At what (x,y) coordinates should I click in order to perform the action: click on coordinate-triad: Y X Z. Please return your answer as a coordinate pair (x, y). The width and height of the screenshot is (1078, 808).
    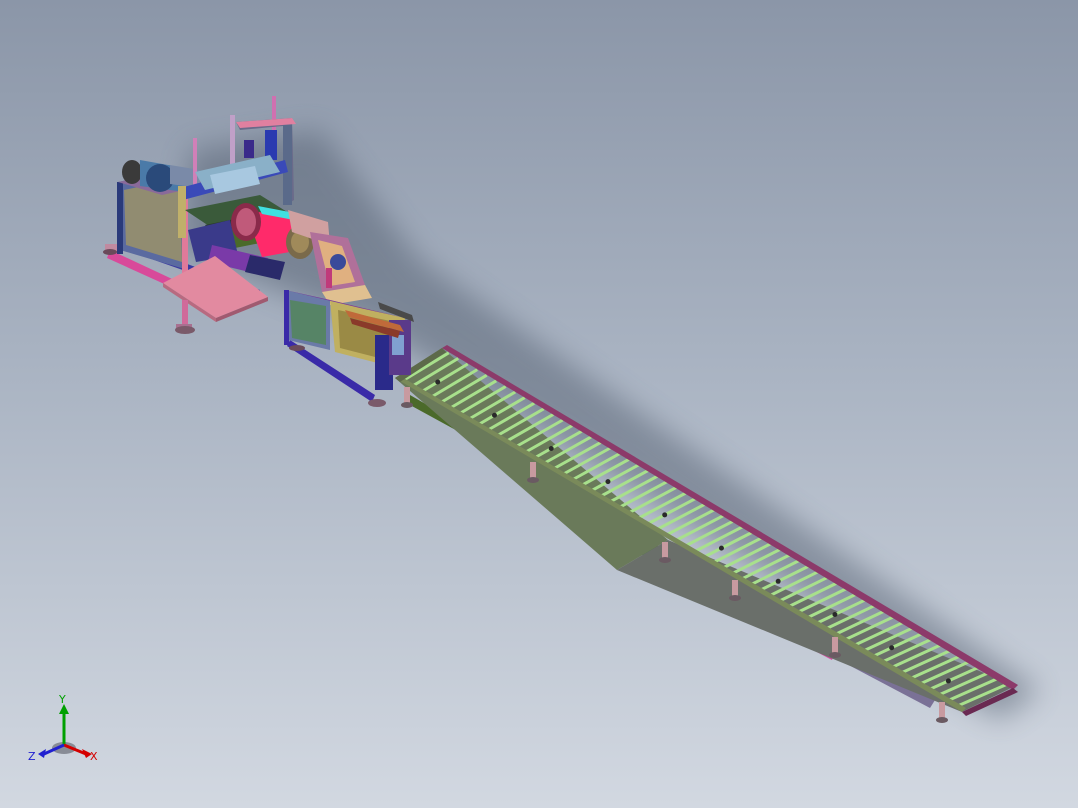
    Looking at the image, I should click on (67, 730).